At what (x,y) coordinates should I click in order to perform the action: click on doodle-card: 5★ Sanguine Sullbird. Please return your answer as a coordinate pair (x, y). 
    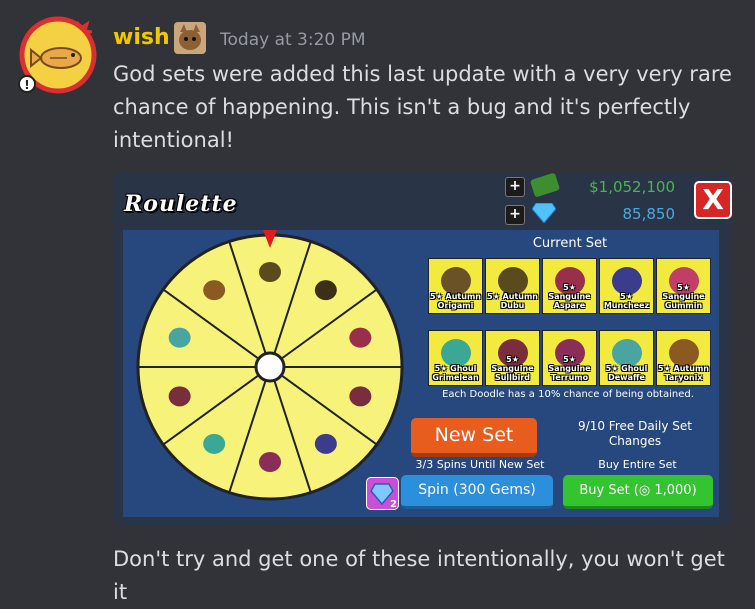
    Looking at the image, I should click on (512, 358).